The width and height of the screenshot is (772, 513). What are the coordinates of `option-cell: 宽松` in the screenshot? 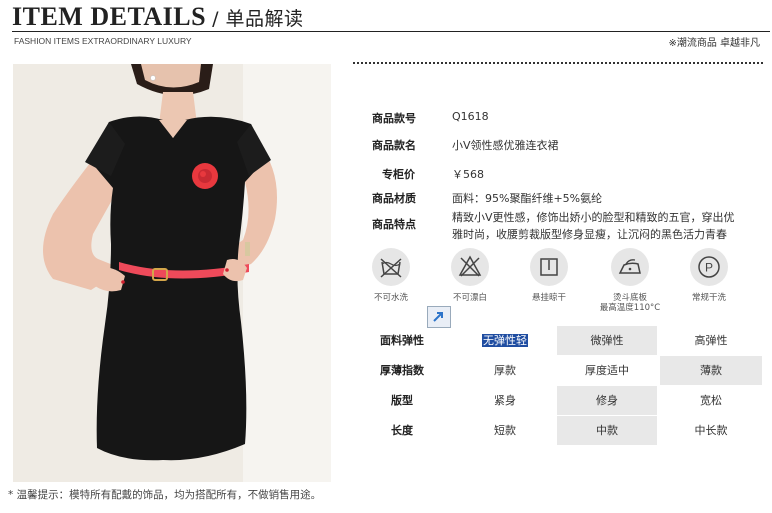 It's located at (711, 400).